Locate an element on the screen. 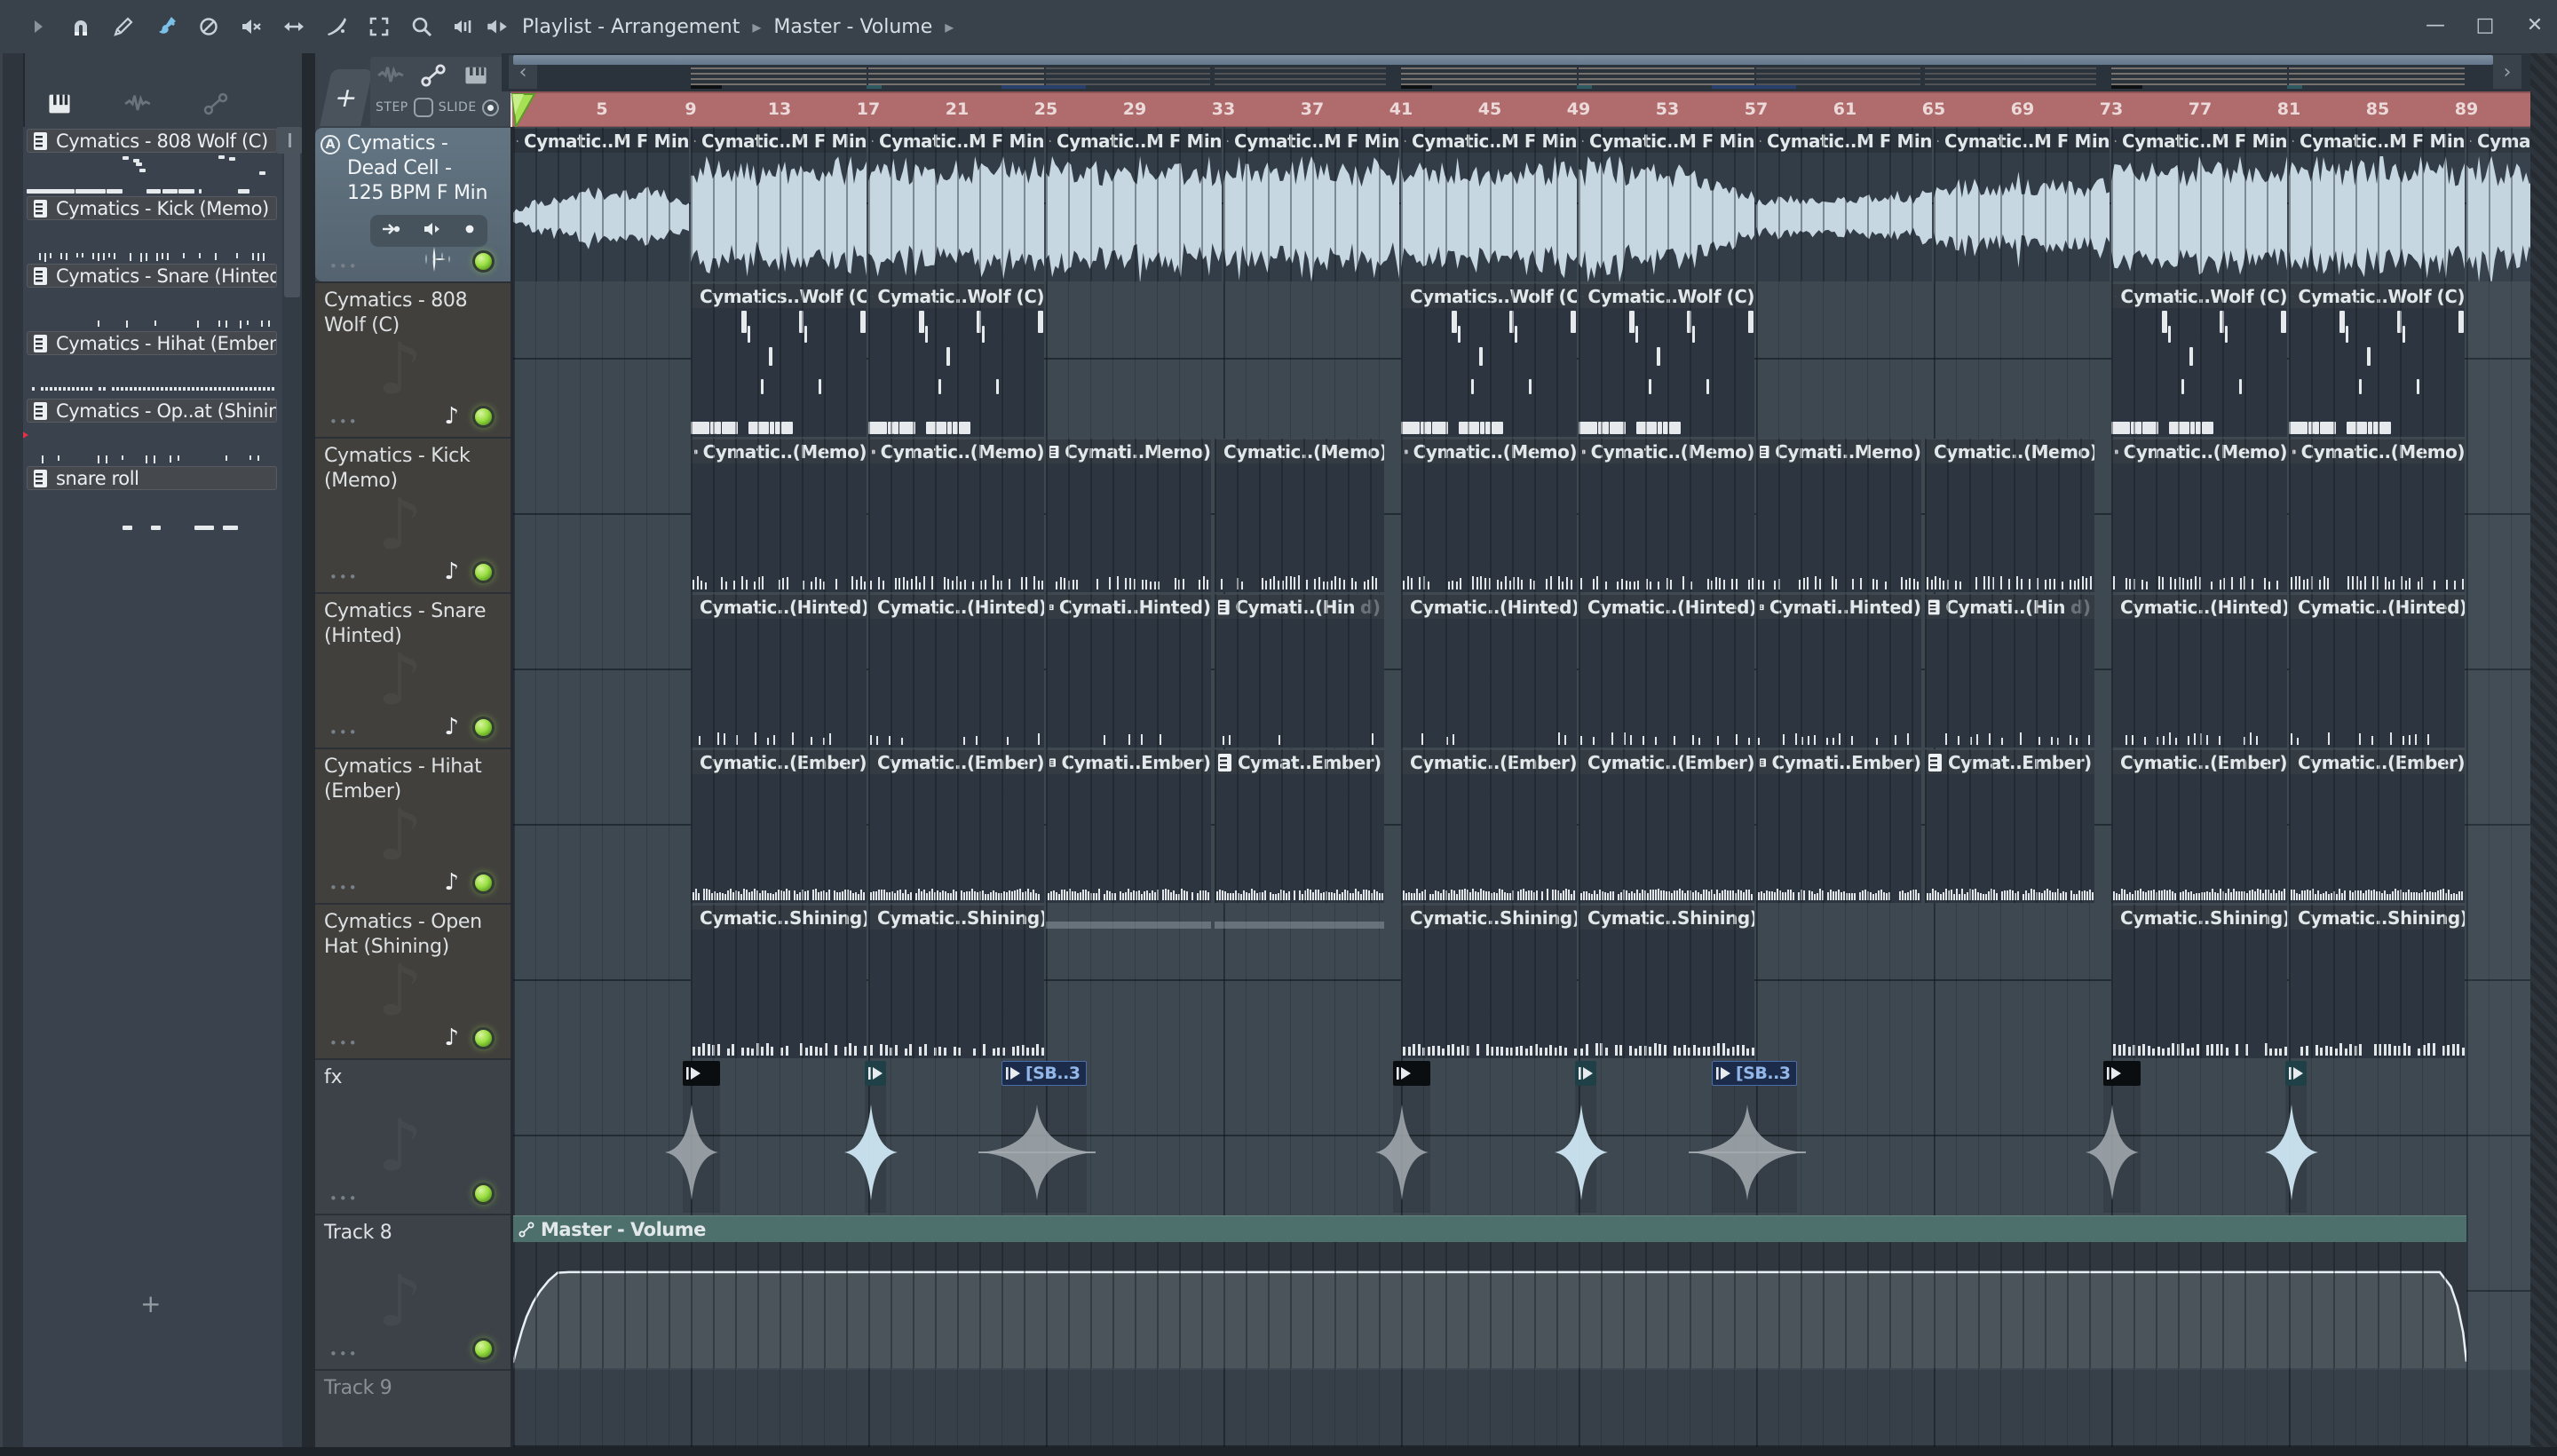 This screenshot has height=1456, width=2557. pattern-clip: Cymati..Hinted) is located at coordinates (1838, 671).